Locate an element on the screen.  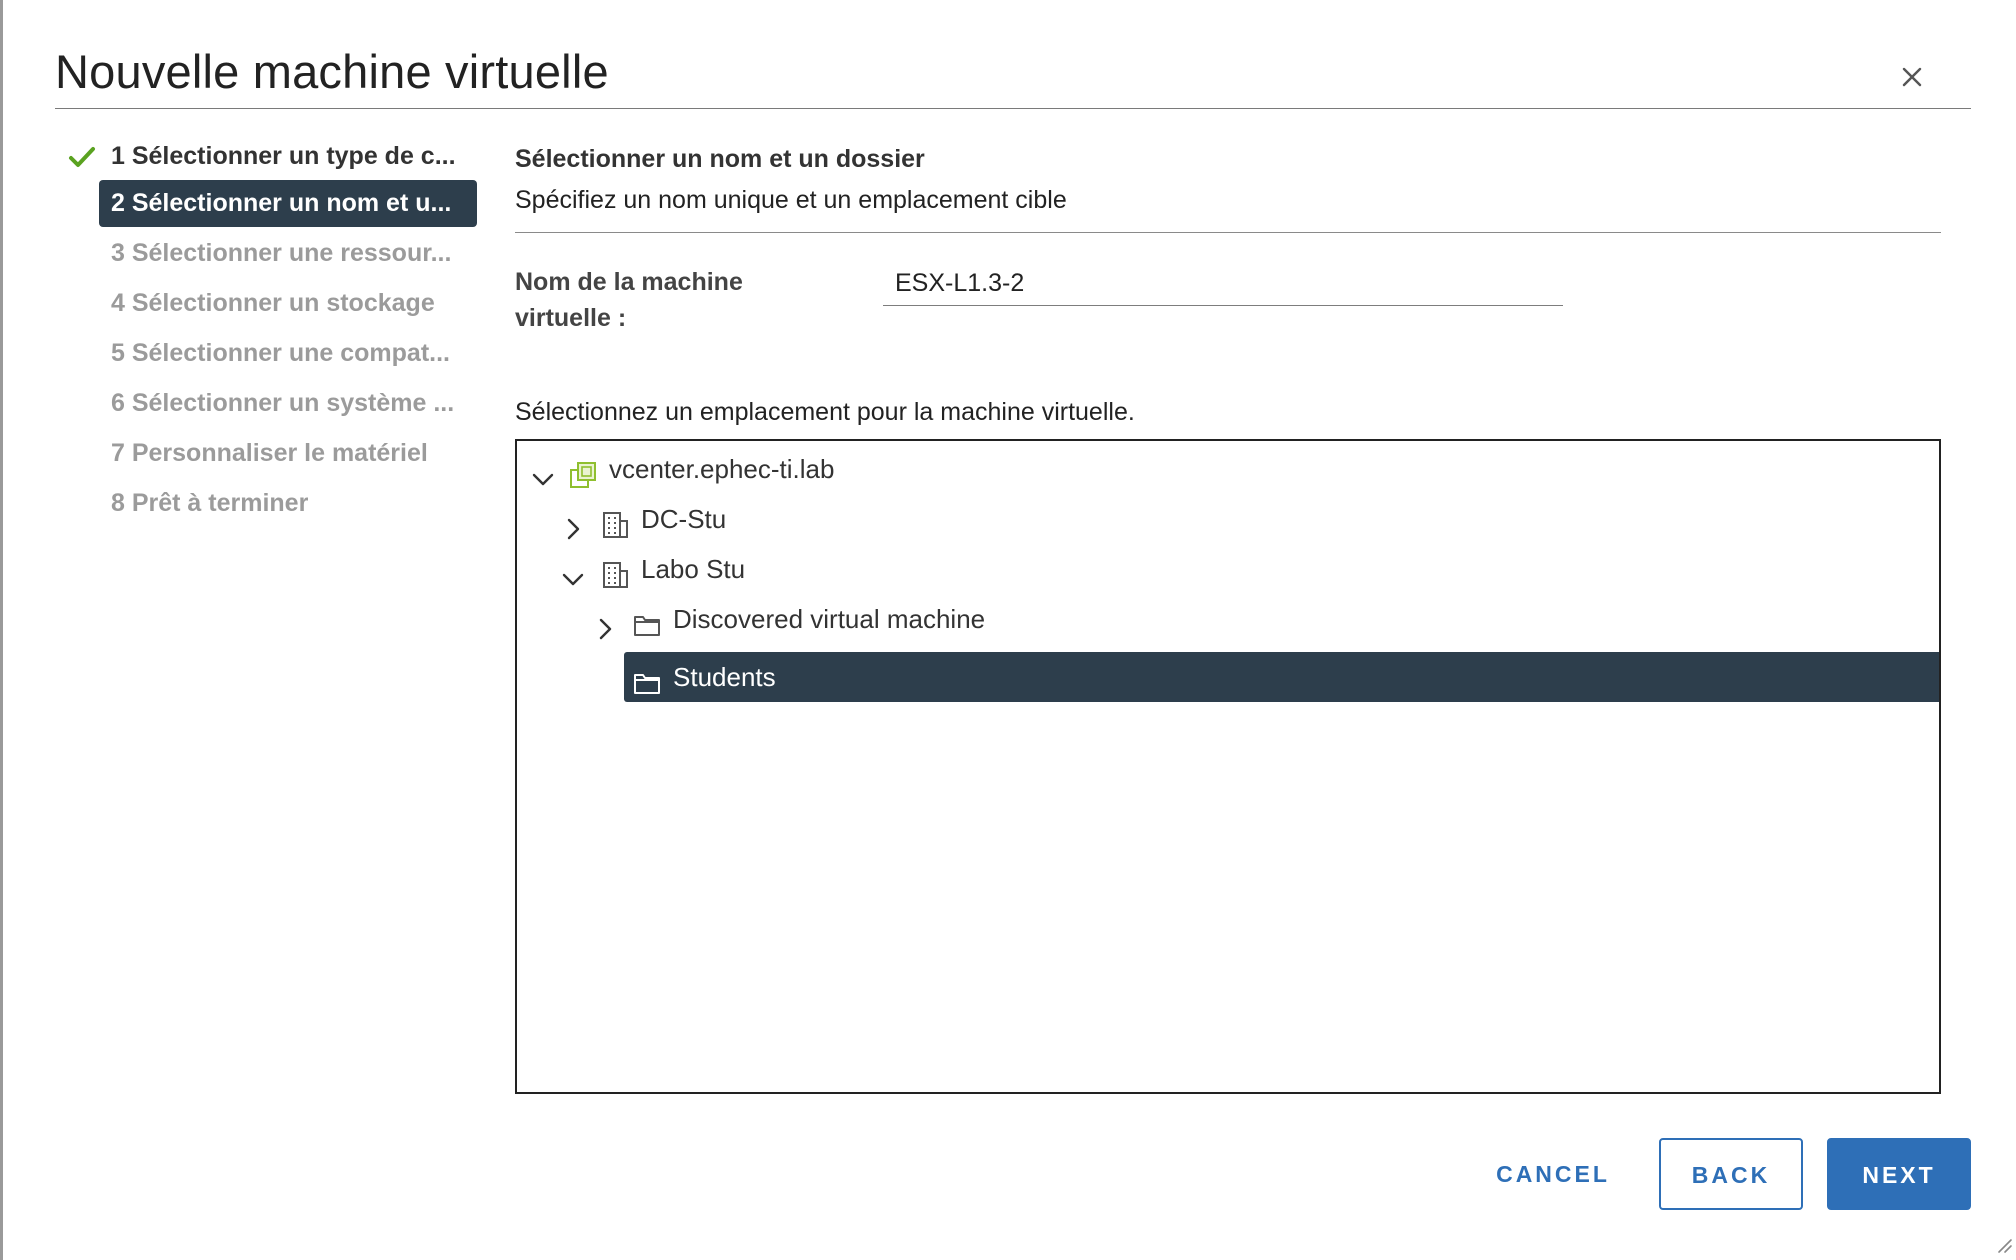
back-button: BACK is located at coordinates (1731, 1174).